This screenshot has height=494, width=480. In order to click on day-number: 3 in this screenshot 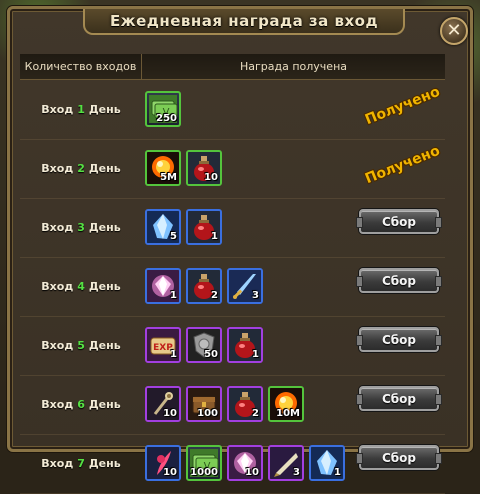, I will do `click(81, 227)`.